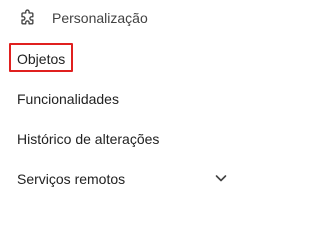  What do you see at coordinates (41, 59) in the screenshot?
I see `menu-item-label: Objetos` at bounding box center [41, 59].